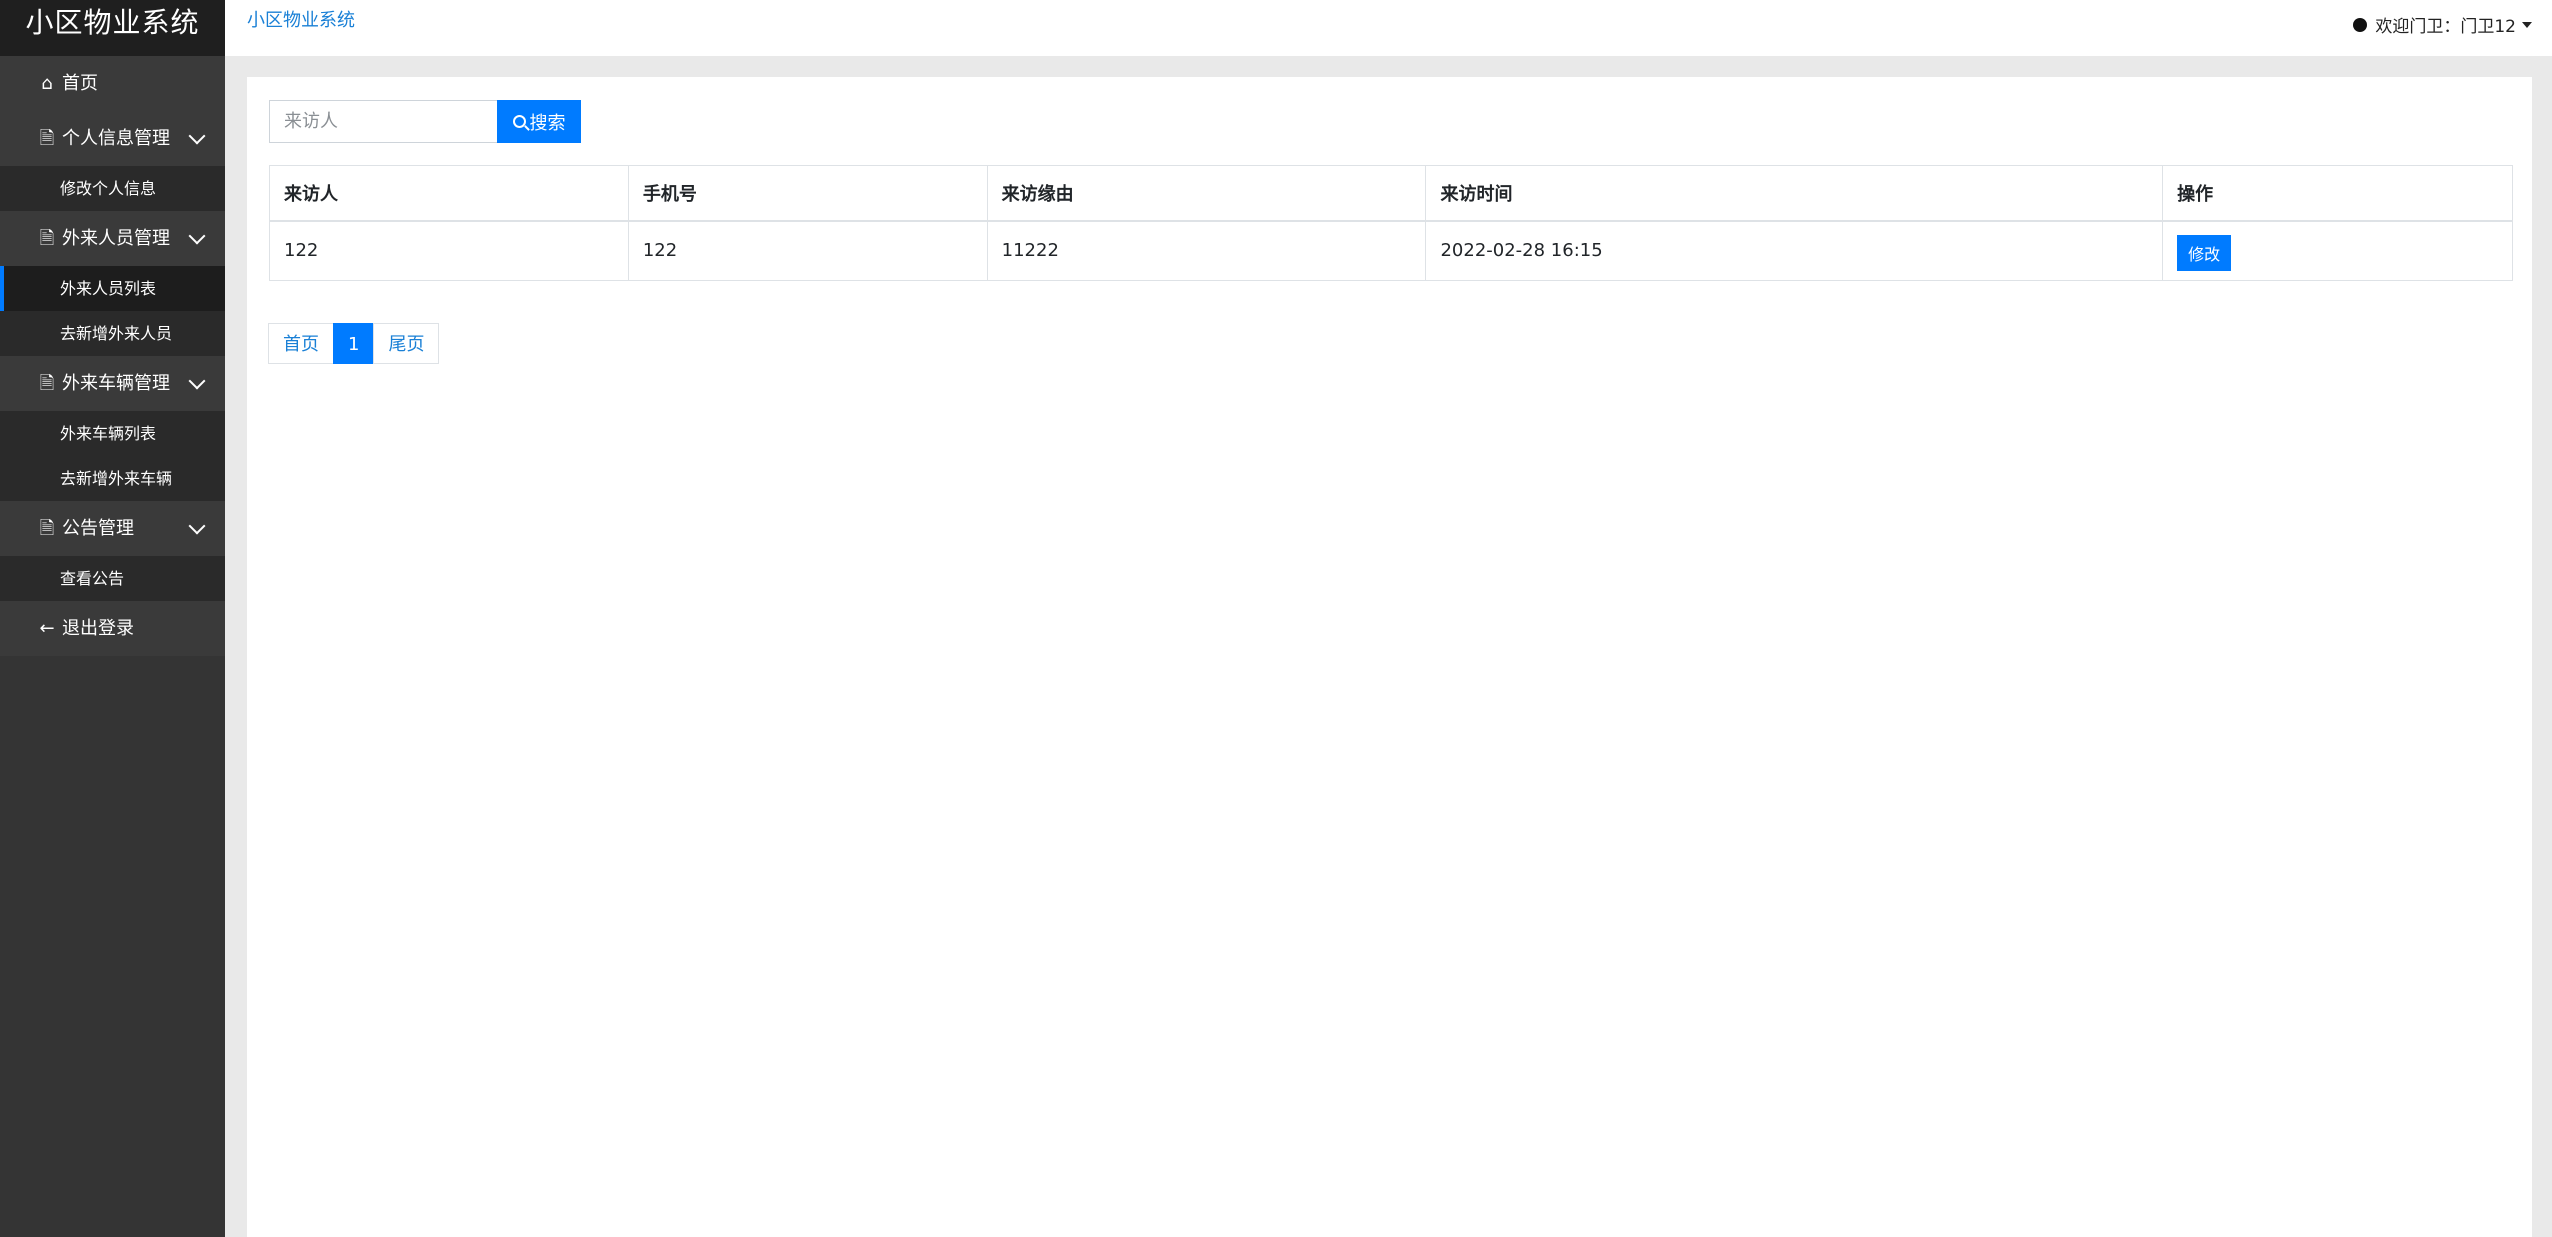 The width and height of the screenshot is (2552, 1237). I want to click on breadcrumb: 小区物业系统, so click(301, 19).